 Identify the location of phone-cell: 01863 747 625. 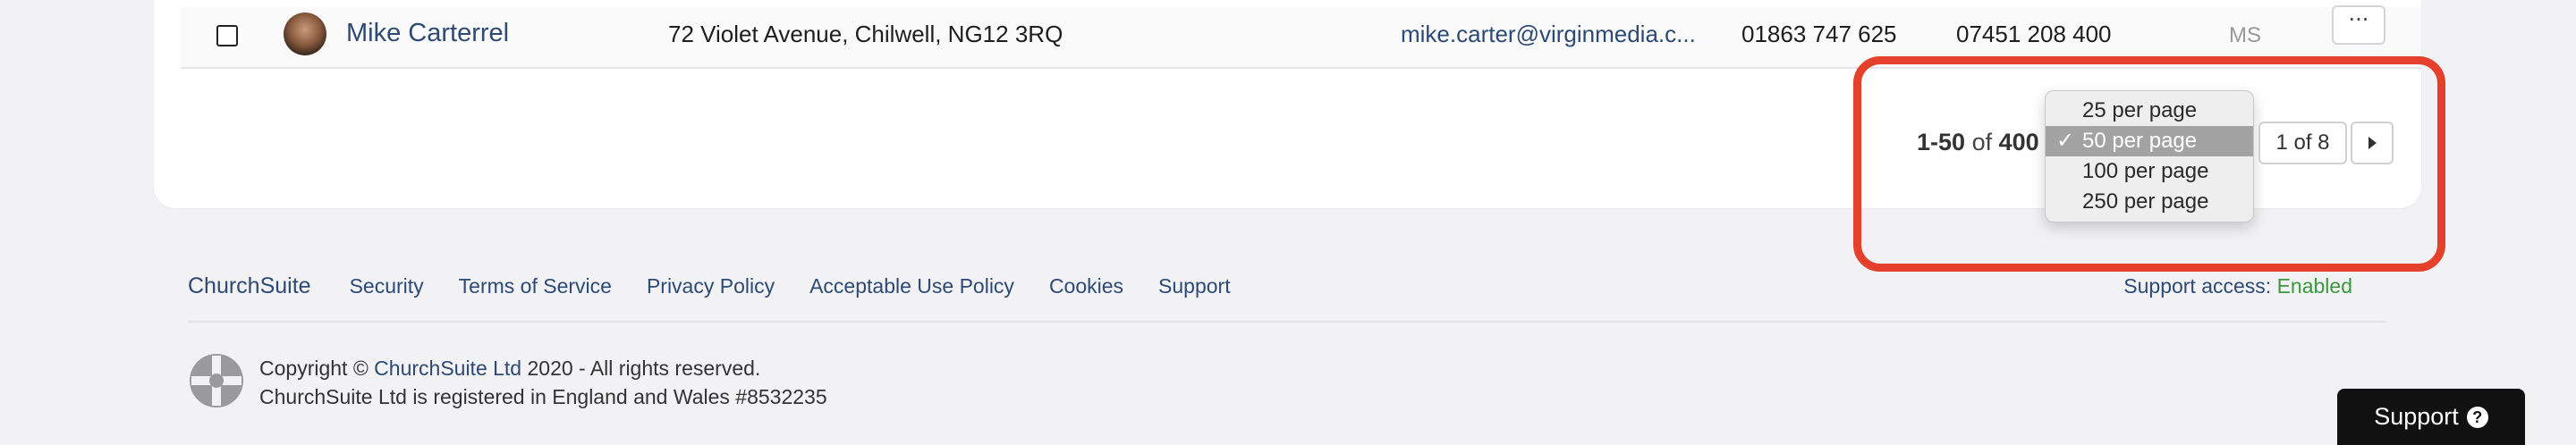
(1819, 34).